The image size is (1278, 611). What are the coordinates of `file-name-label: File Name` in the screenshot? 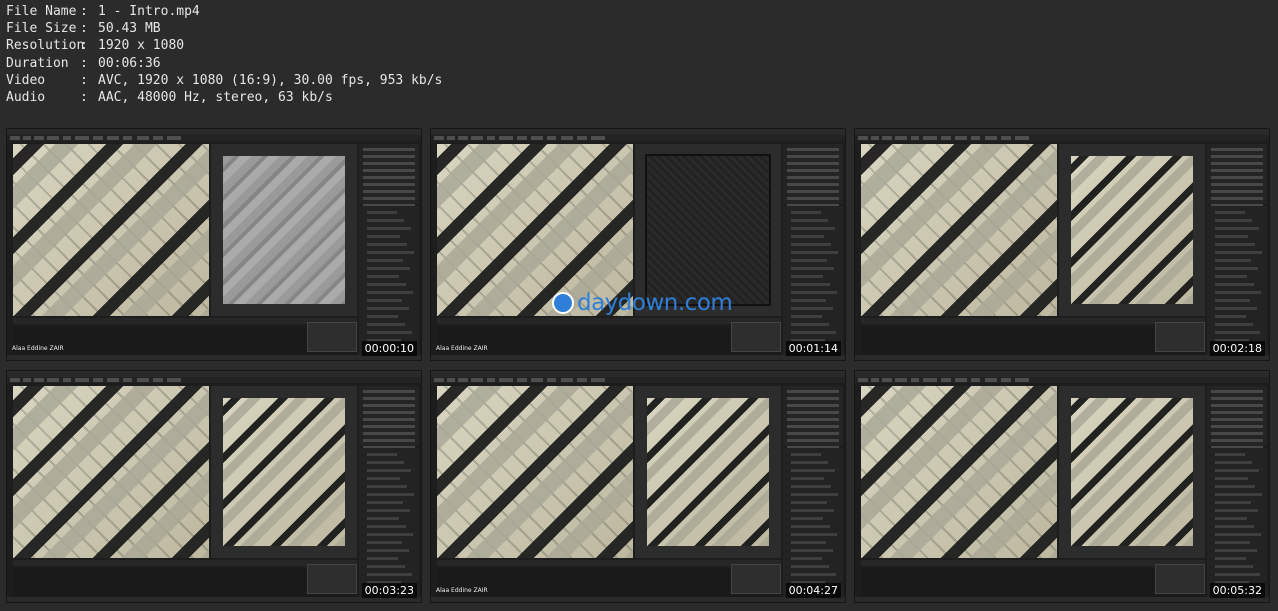 It's located at (41, 11).